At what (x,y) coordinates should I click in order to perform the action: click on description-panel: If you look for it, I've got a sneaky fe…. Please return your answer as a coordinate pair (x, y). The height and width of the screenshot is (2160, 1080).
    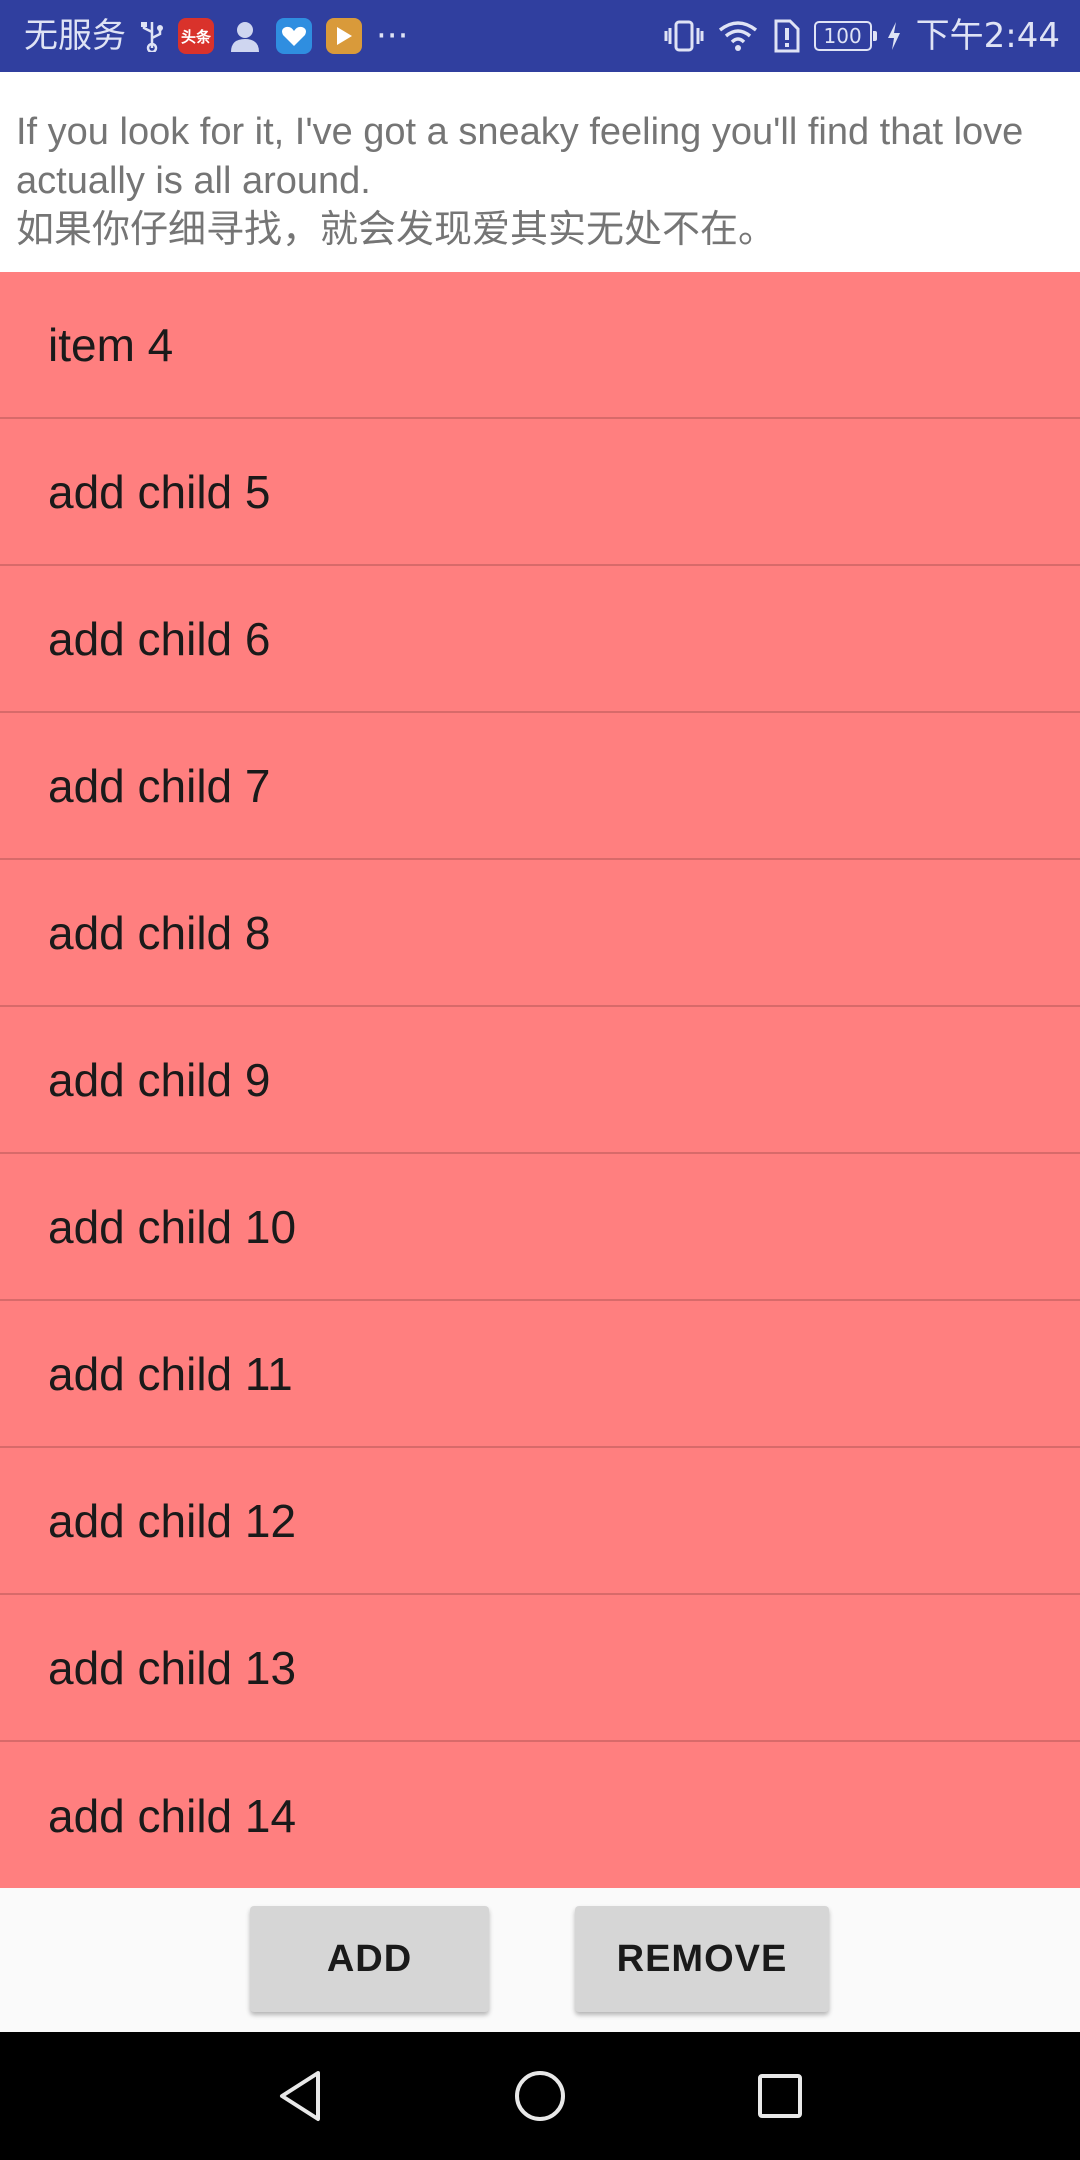
    Looking at the image, I should click on (540, 172).